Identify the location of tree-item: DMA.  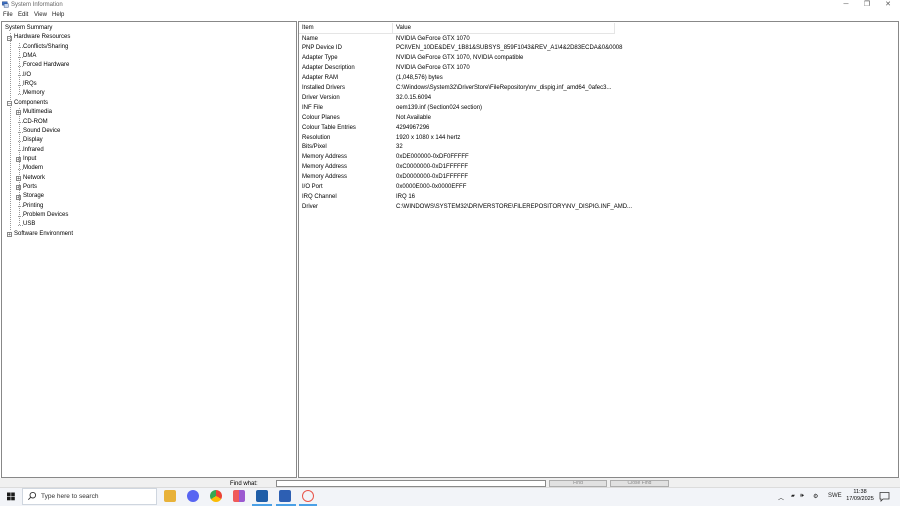
(29, 56).